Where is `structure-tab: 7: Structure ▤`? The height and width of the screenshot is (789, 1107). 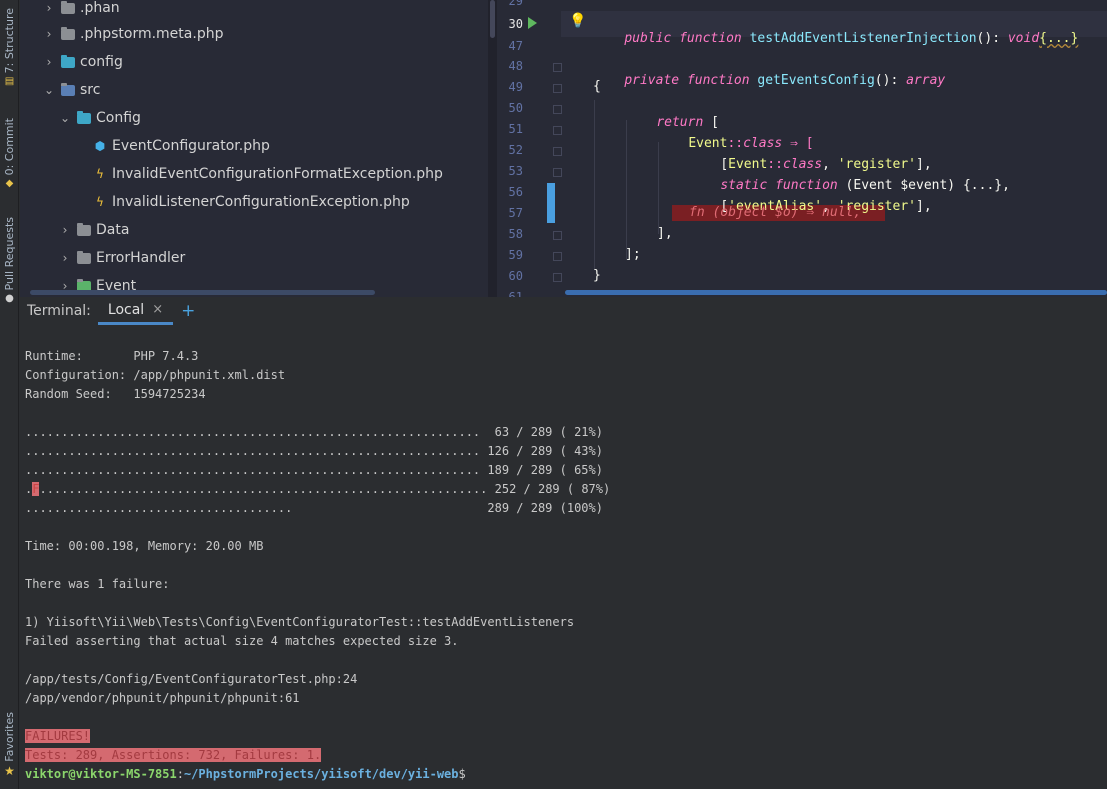 structure-tab: 7: Structure ▤ is located at coordinates (9, 48).